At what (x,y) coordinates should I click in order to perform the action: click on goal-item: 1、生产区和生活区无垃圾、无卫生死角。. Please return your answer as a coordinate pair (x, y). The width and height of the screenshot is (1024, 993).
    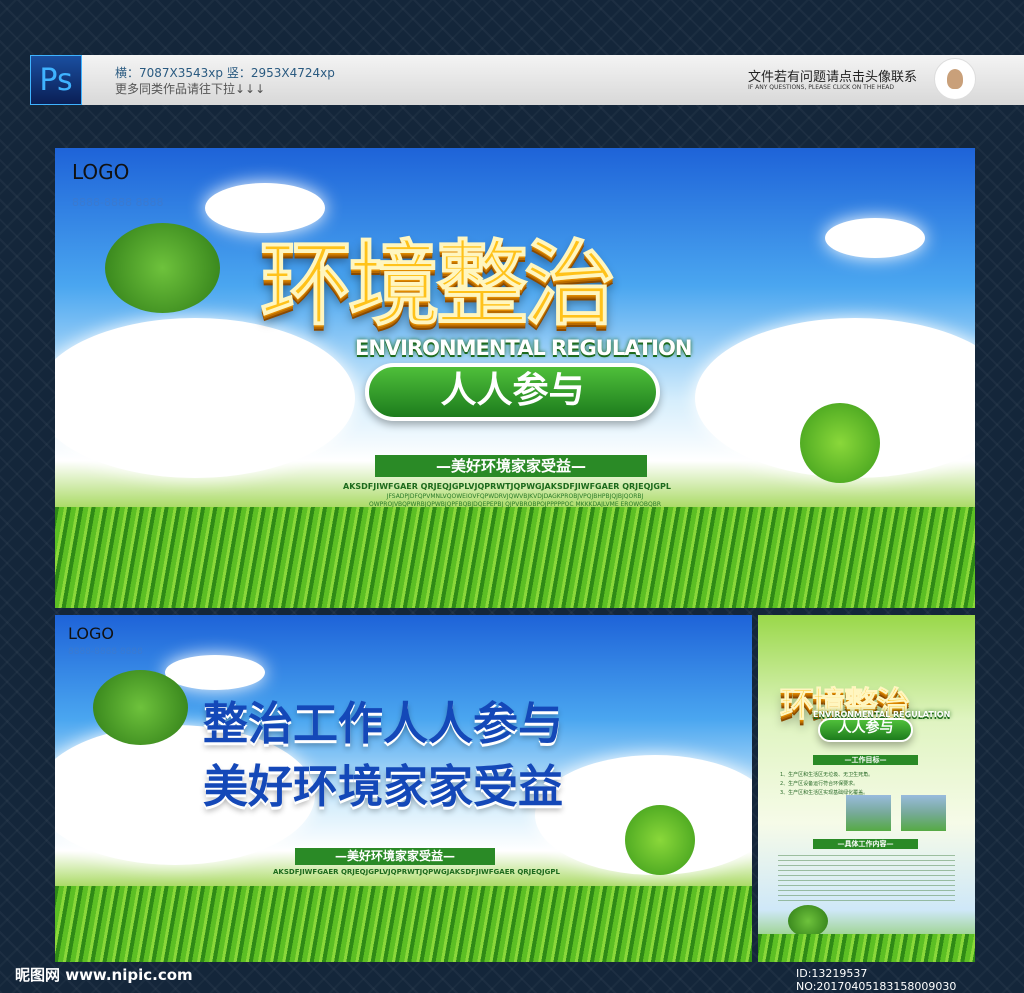
    Looking at the image, I should click on (827, 775).